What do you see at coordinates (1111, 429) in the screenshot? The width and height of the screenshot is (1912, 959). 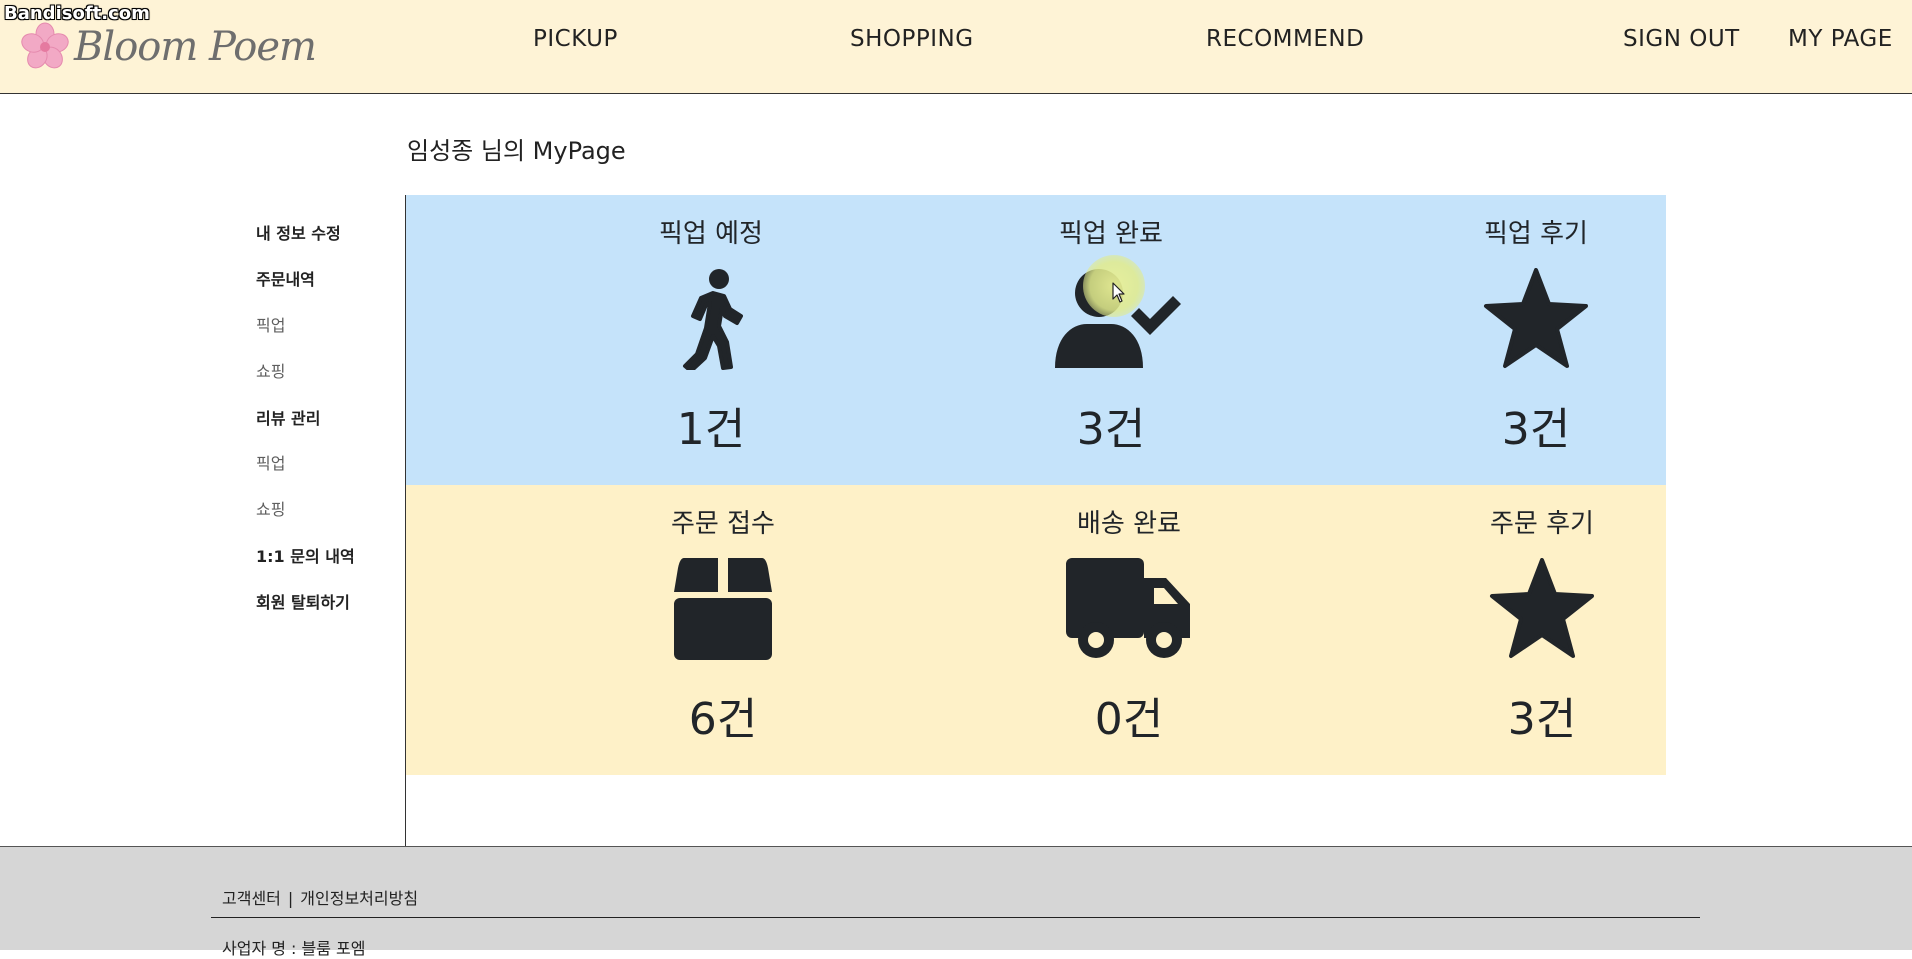 I see `pickup-completed-count: 3건` at bounding box center [1111, 429].